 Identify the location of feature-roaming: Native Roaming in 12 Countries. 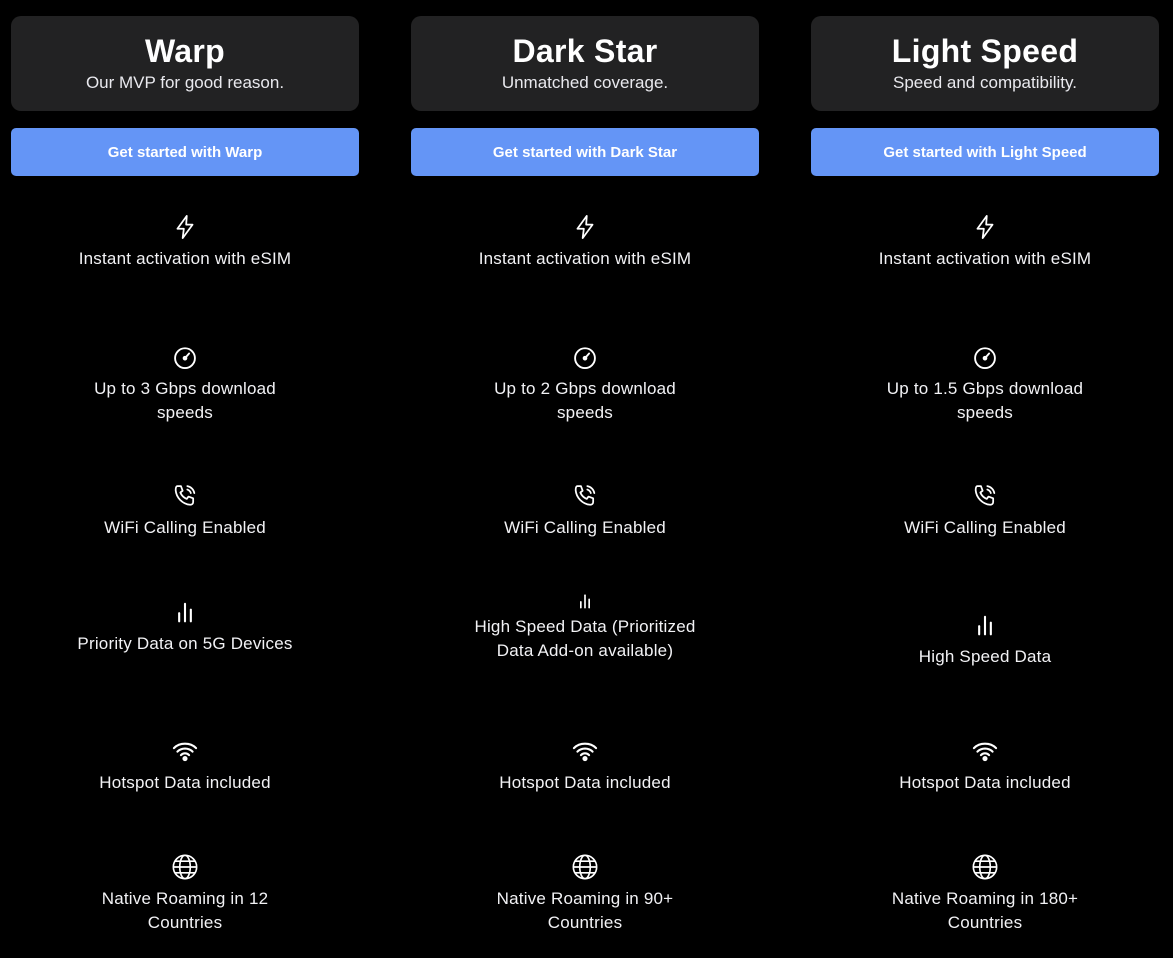
(185, 894).